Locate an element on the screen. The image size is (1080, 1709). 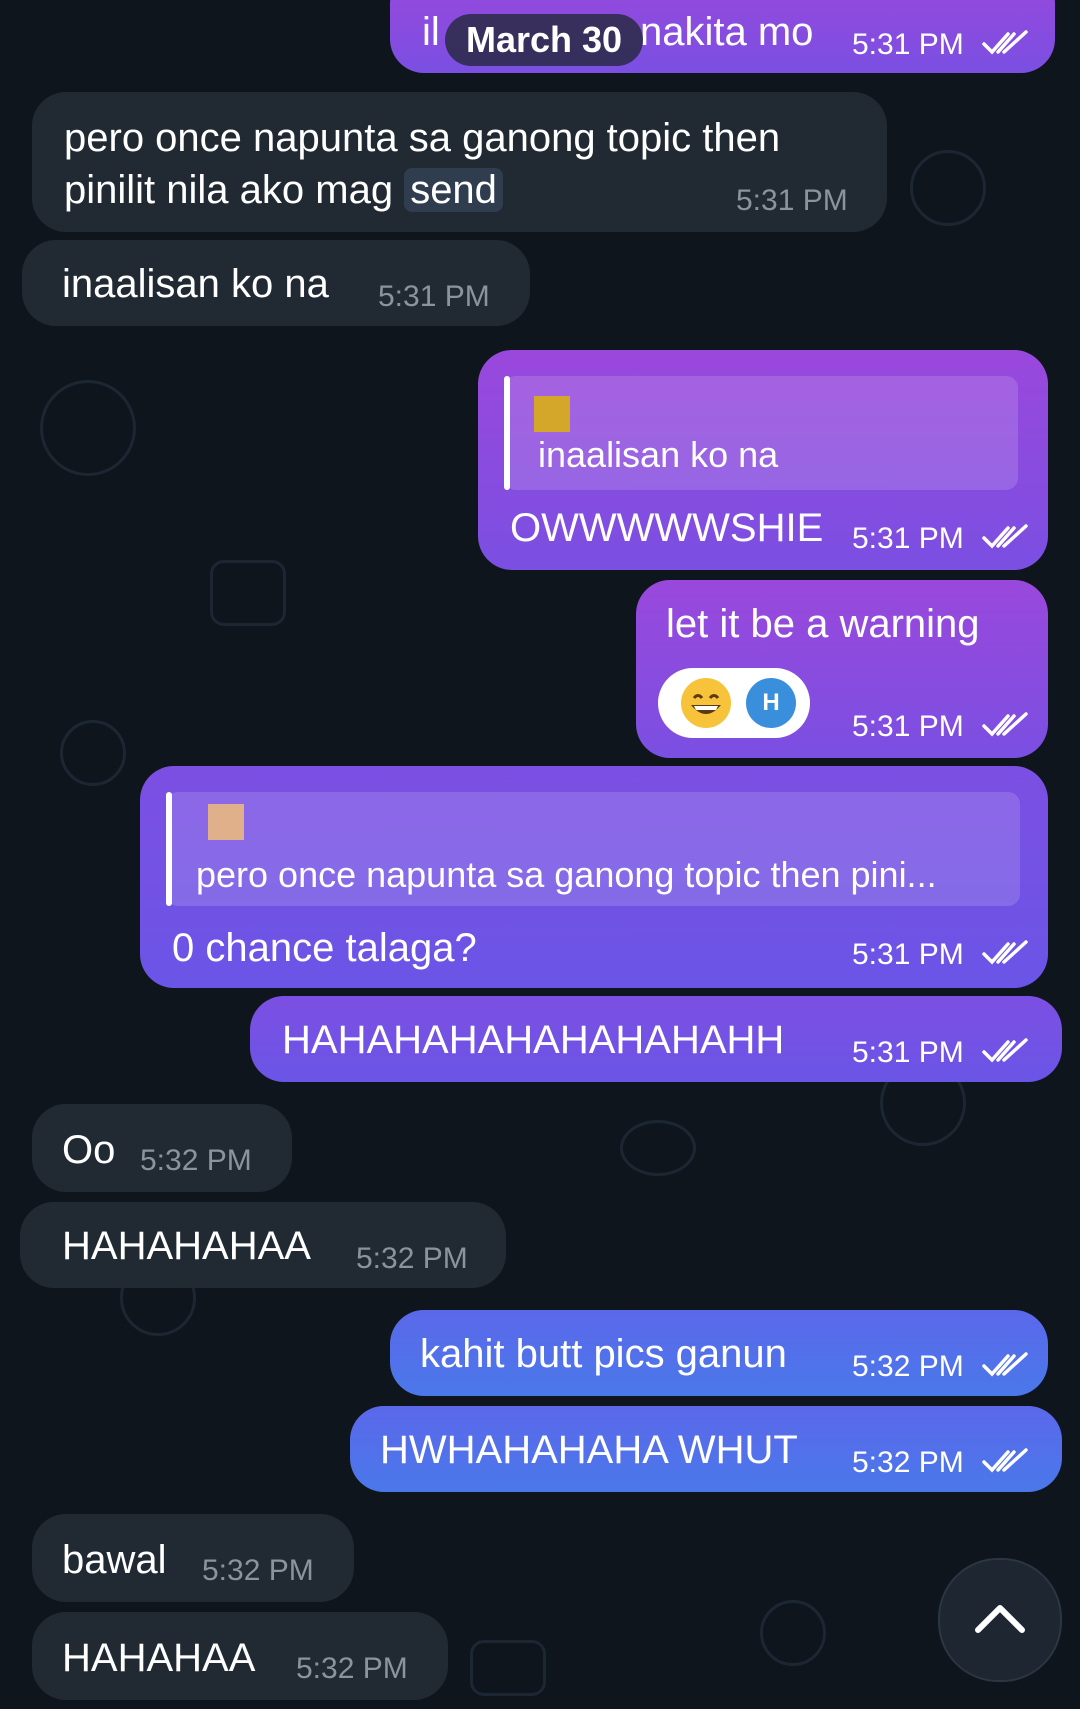
message-bubble-incoming: HAHAHAA 5:32 PM is located at coordinates (240, 1656).